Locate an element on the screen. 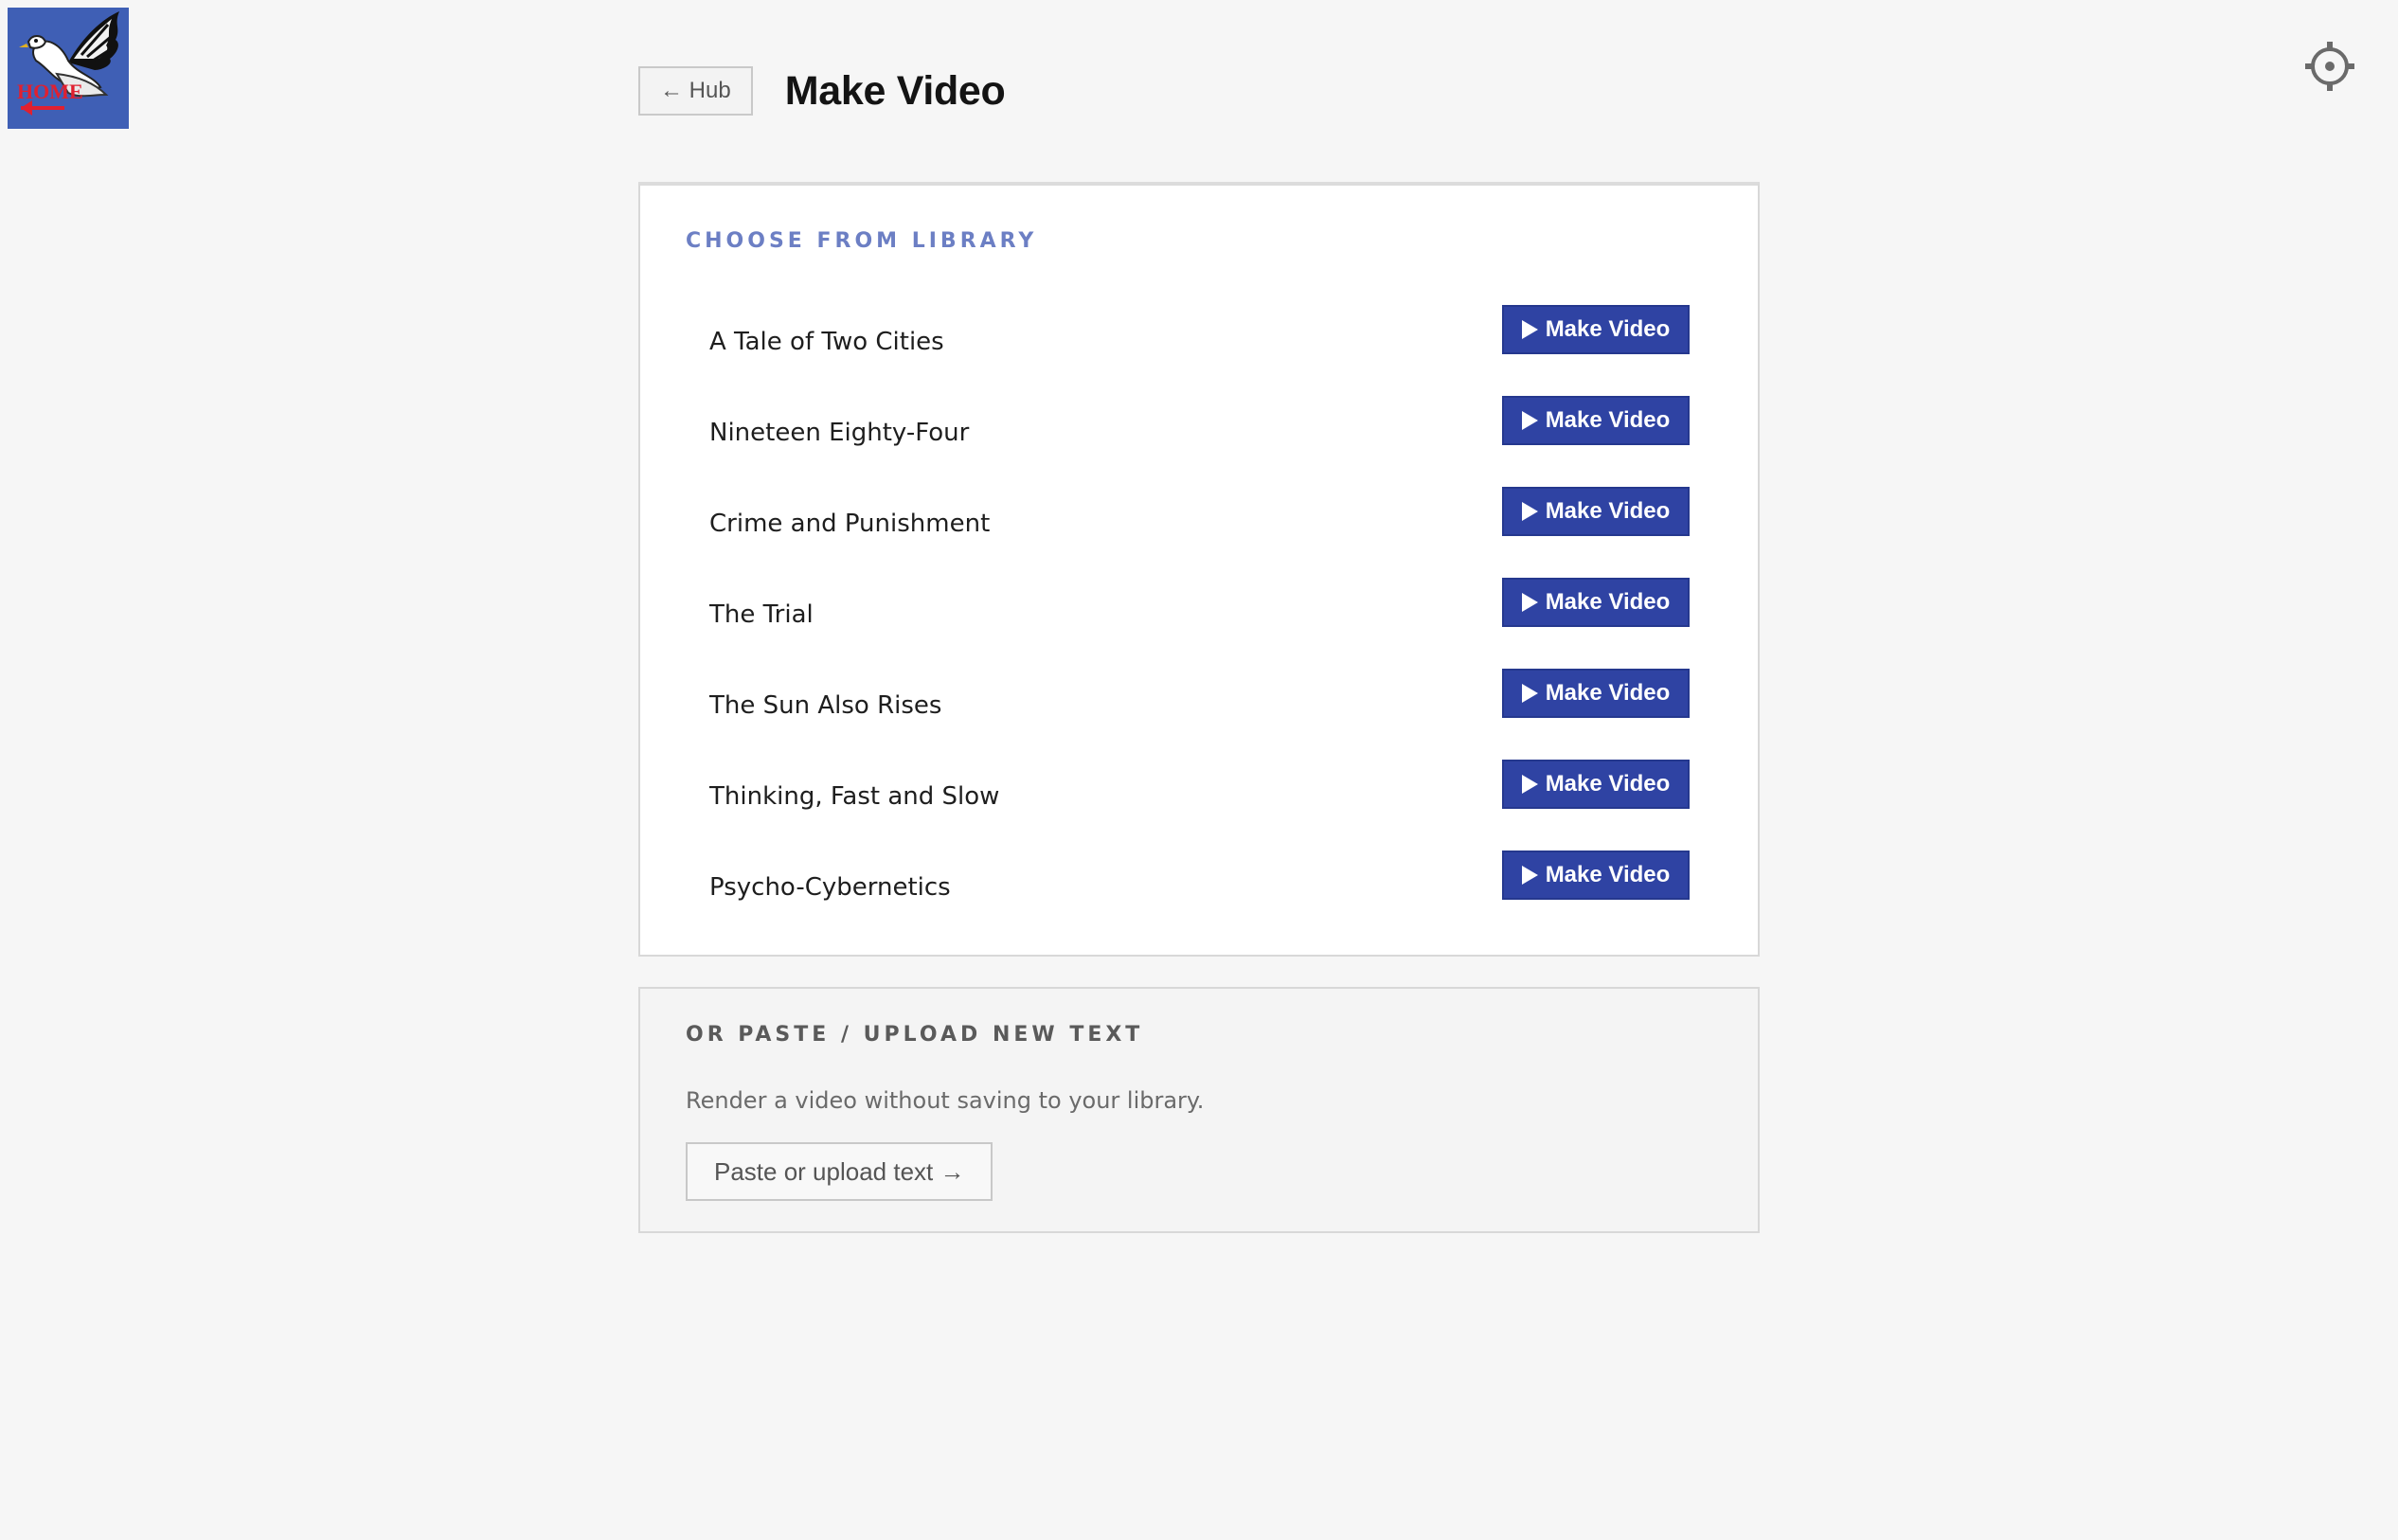 The height and width of the screenshot is (1540, 2398). book-title: Crime and Punishment is located at coordinates (850, 524).